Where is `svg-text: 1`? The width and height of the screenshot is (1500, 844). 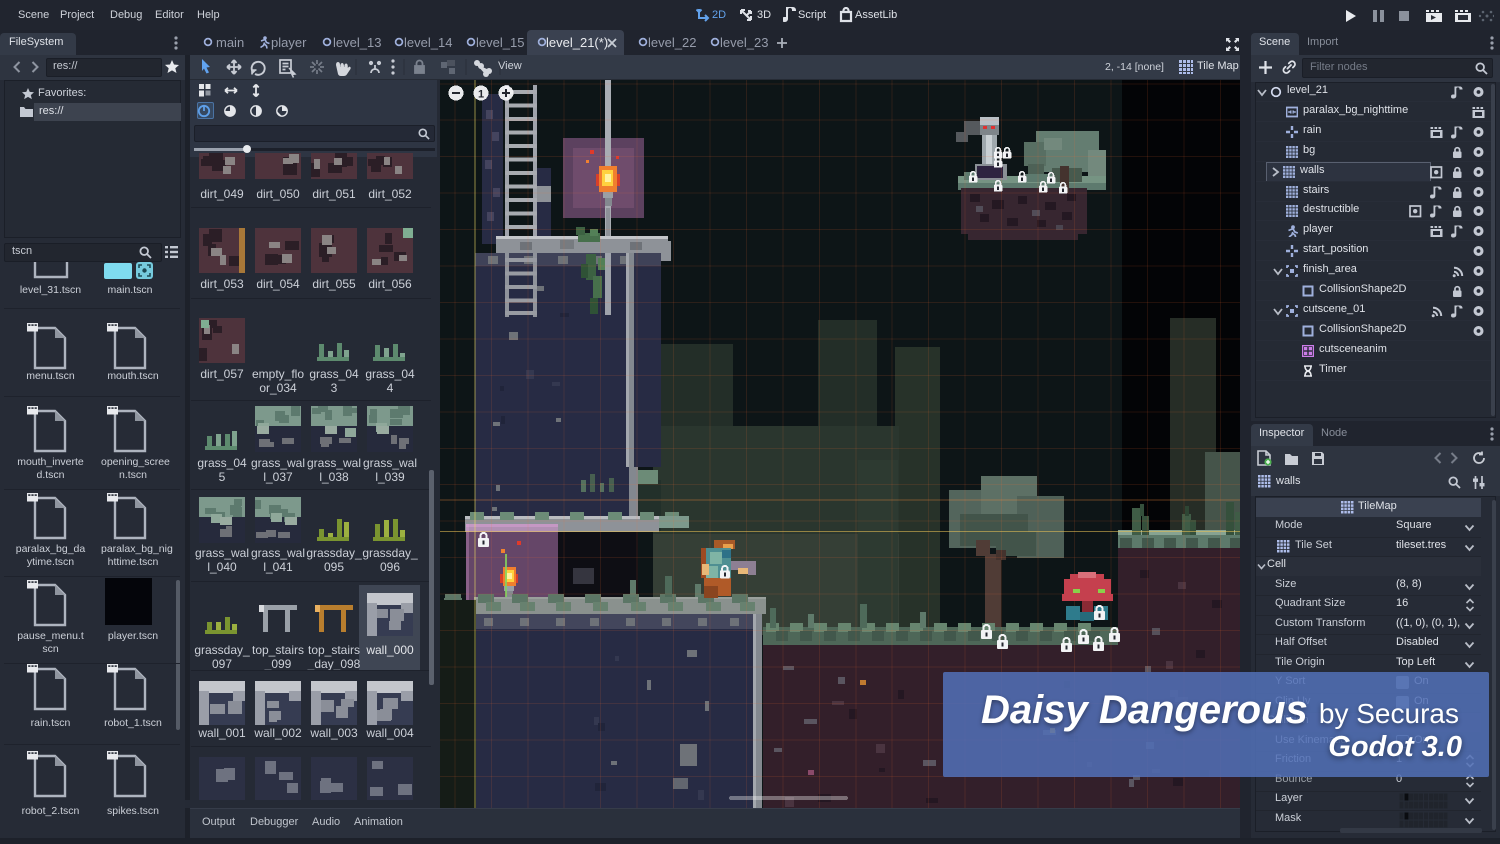 svg-text: 1 is located at coordinates (481, 95).